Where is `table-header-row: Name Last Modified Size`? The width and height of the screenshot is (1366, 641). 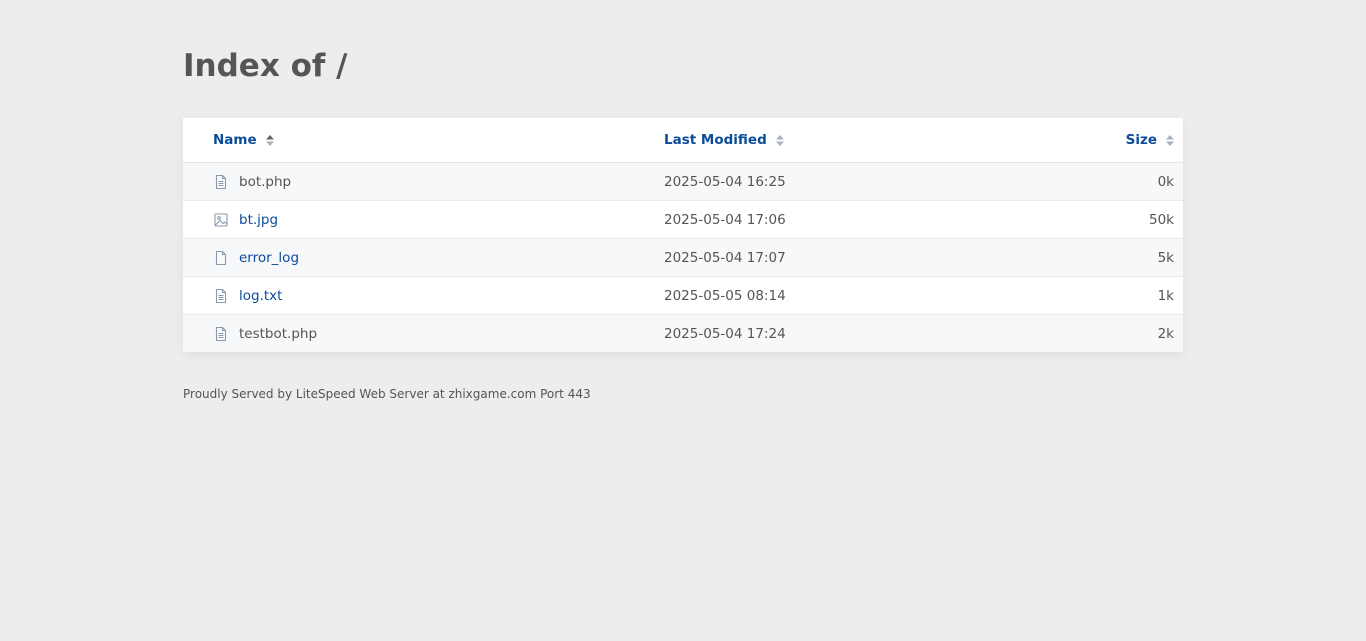 table-header-row: Name Last Modified Size is located at coordinates (683, 140).